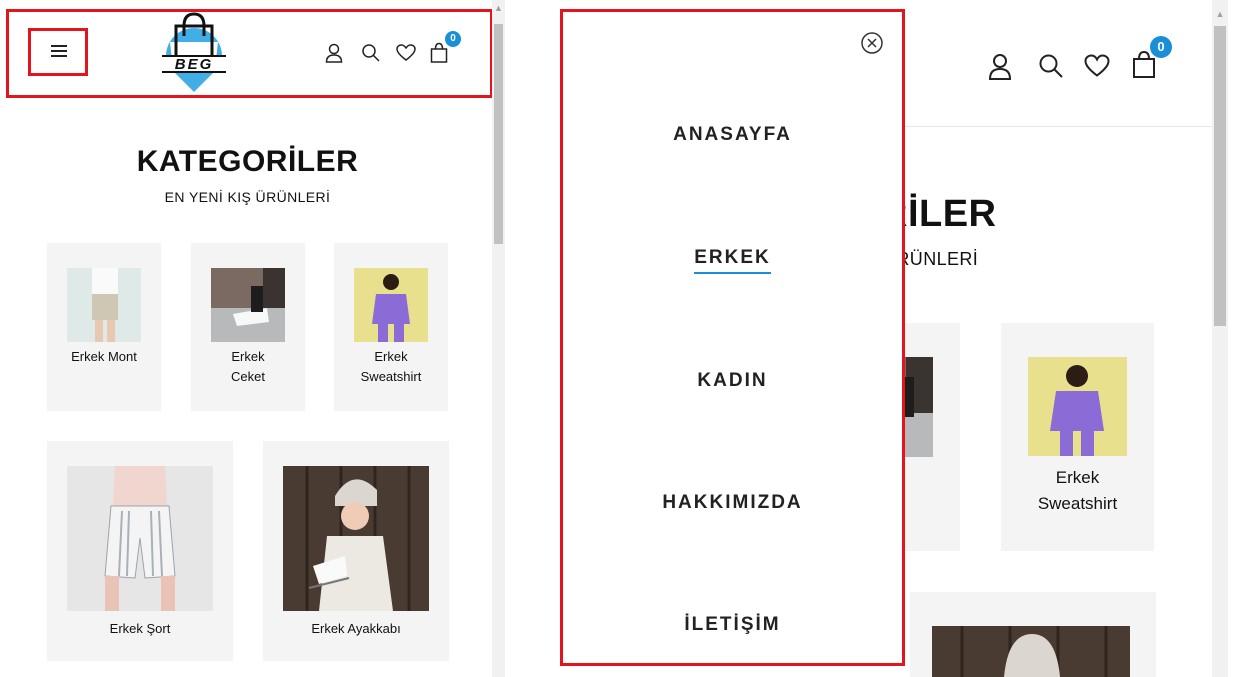 This screenshot has width=1242, height=677. What do you see at coordinates (1161, 47) in the screenshot?
I see `cart-count-badge: 0` at bounding box center [1161, 47].